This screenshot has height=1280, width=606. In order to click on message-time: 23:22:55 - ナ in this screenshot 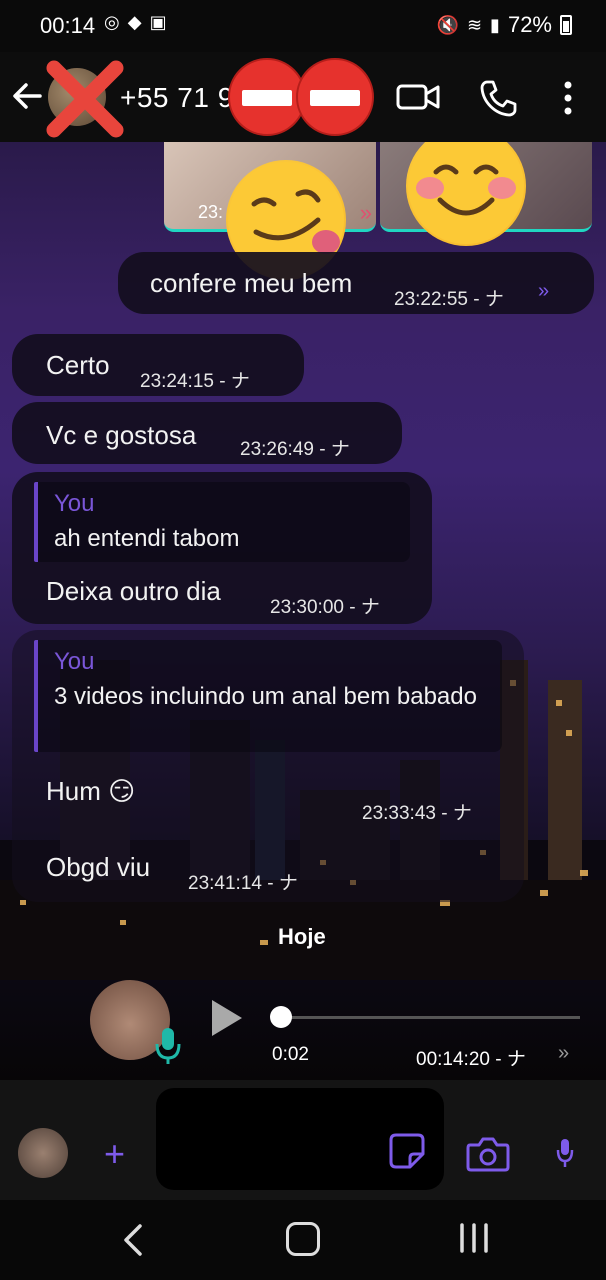, I will do `click(449, 299)`.